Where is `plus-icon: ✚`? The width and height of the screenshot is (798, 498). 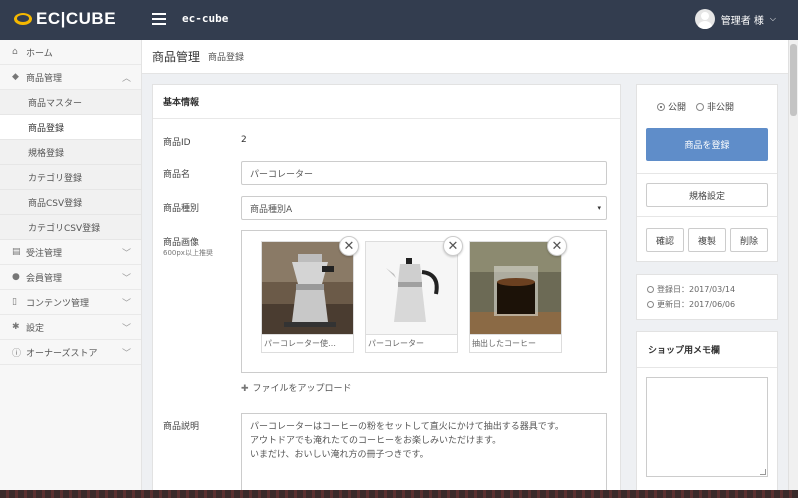 plus-icon: ✚ is located at coordinates (245, 389).